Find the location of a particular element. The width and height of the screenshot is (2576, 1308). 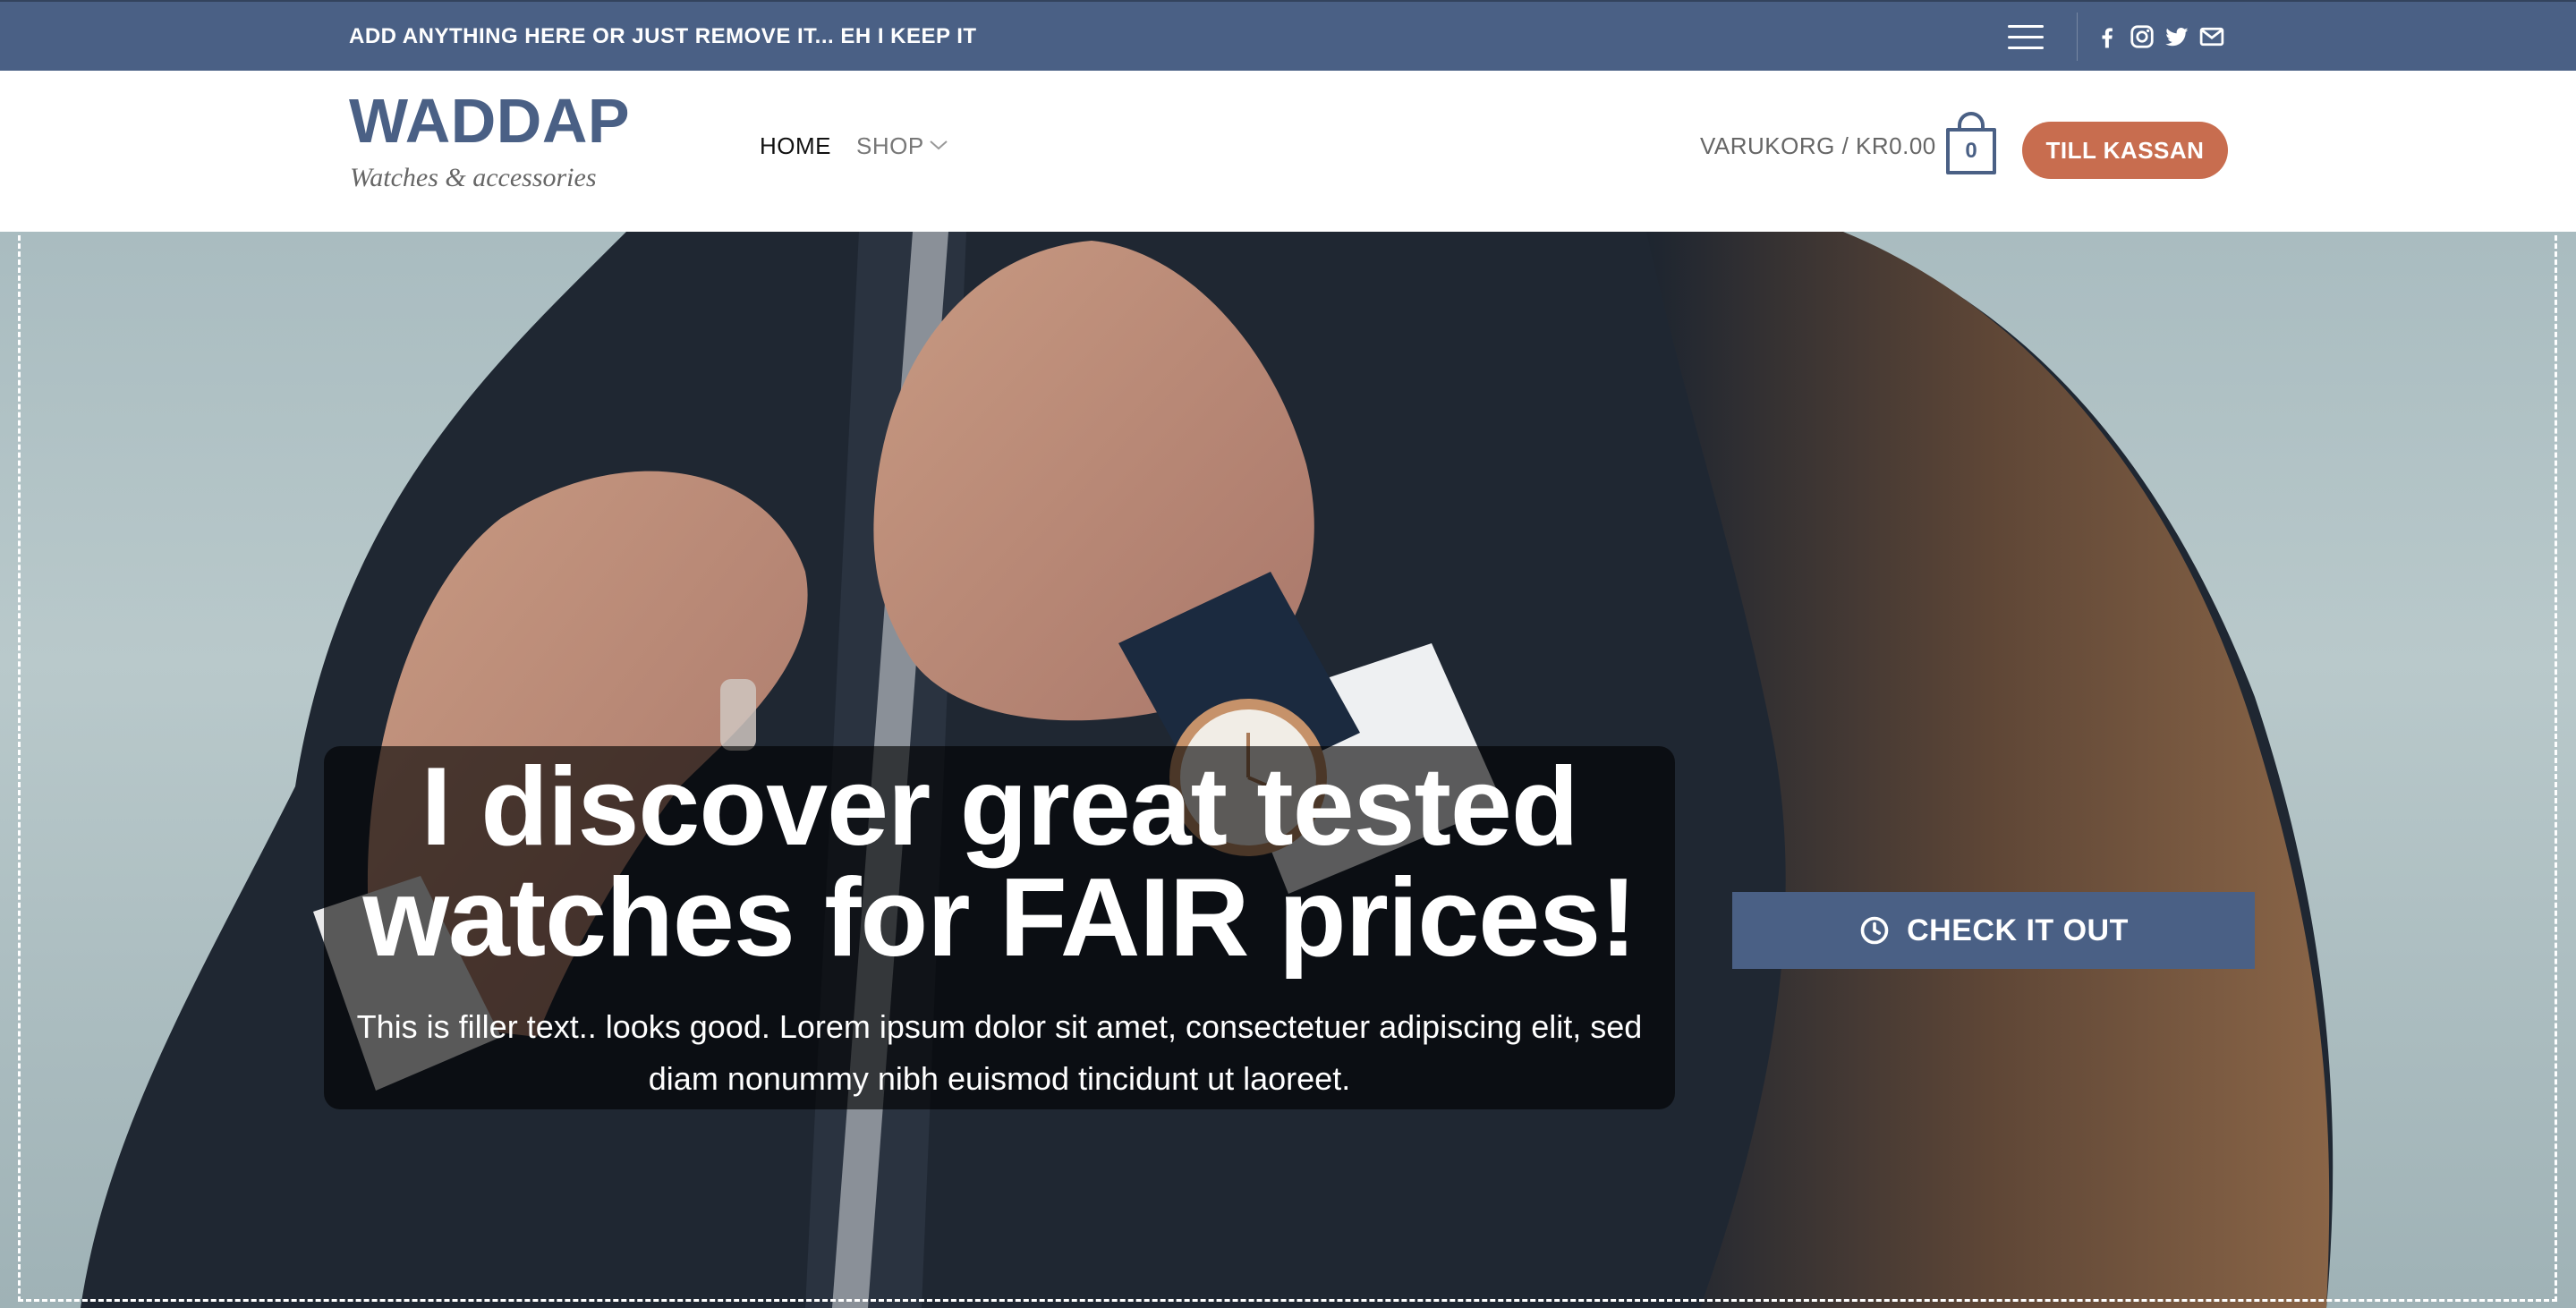

facebook-icon is located at coordinates (2107, 36).